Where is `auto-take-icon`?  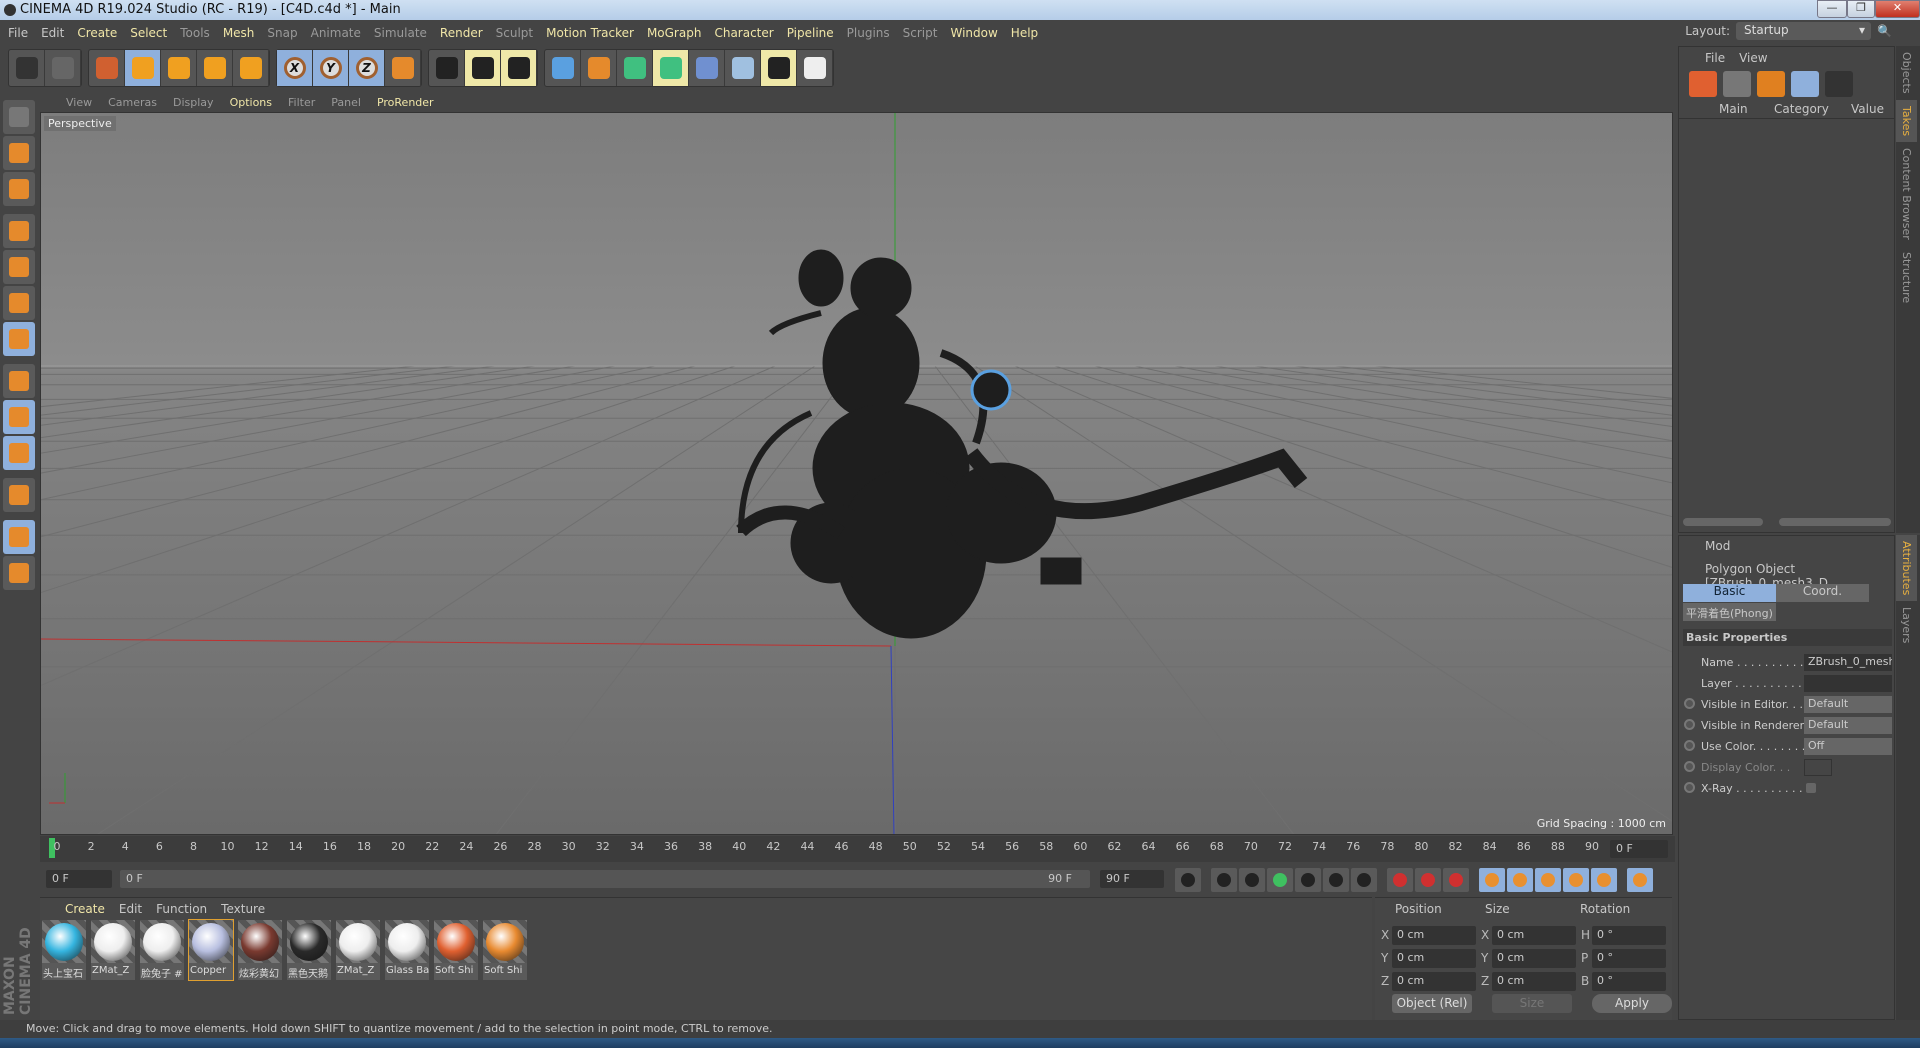 auto-take-icon is located at coordinates (1771, 84).